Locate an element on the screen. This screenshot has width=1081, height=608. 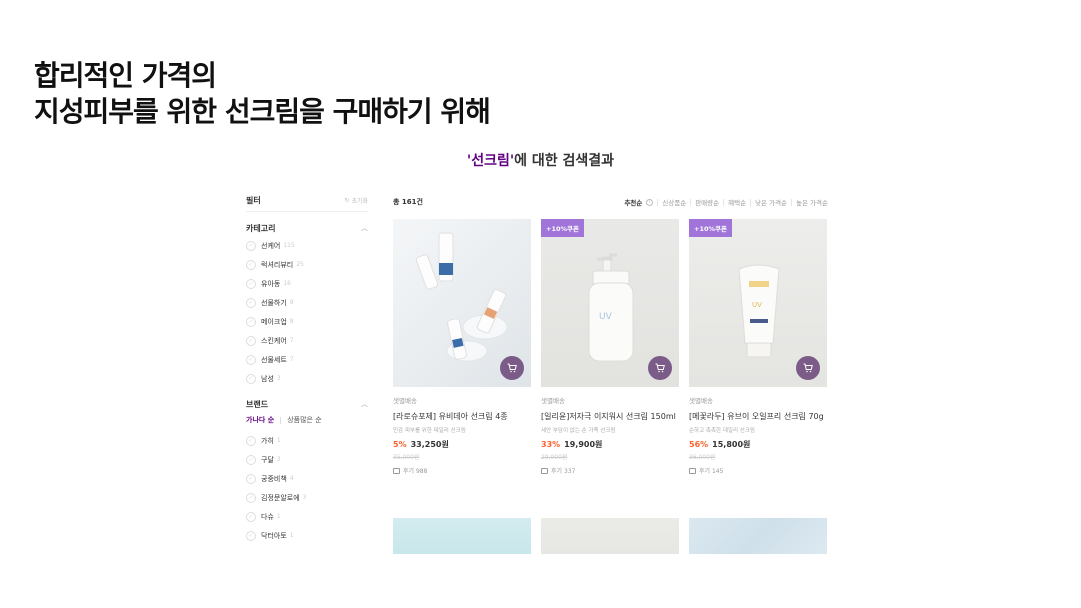
brand-item: ✓ 닥터아토 1 is located at coordinates (307, 535).